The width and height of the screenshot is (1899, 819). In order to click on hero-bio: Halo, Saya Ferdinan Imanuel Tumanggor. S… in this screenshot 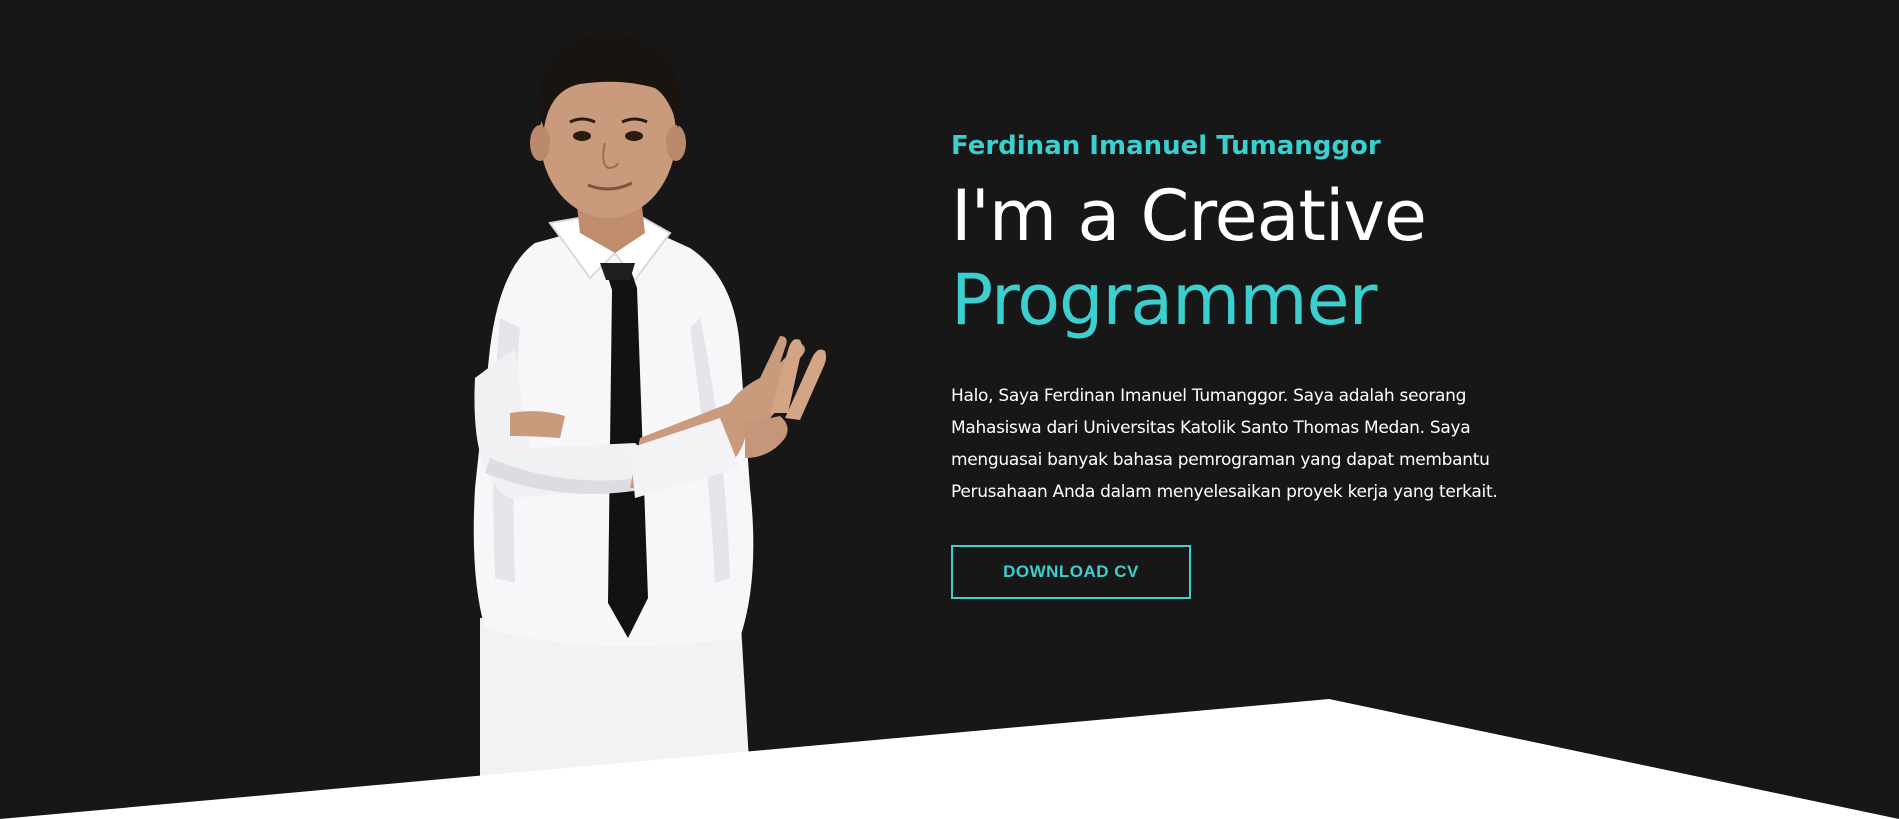, I will do `click(1224, 444)`.